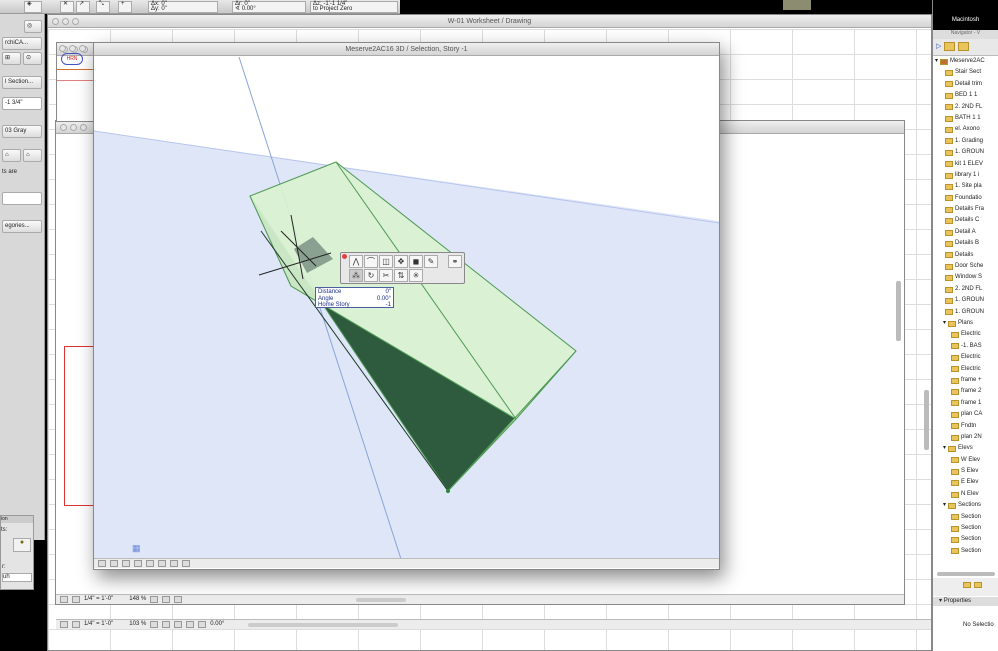  What do you see at coordinates (966, 460) in the screenshot?
I see `tree-item: W Elev` at bounding box center [966, 460].